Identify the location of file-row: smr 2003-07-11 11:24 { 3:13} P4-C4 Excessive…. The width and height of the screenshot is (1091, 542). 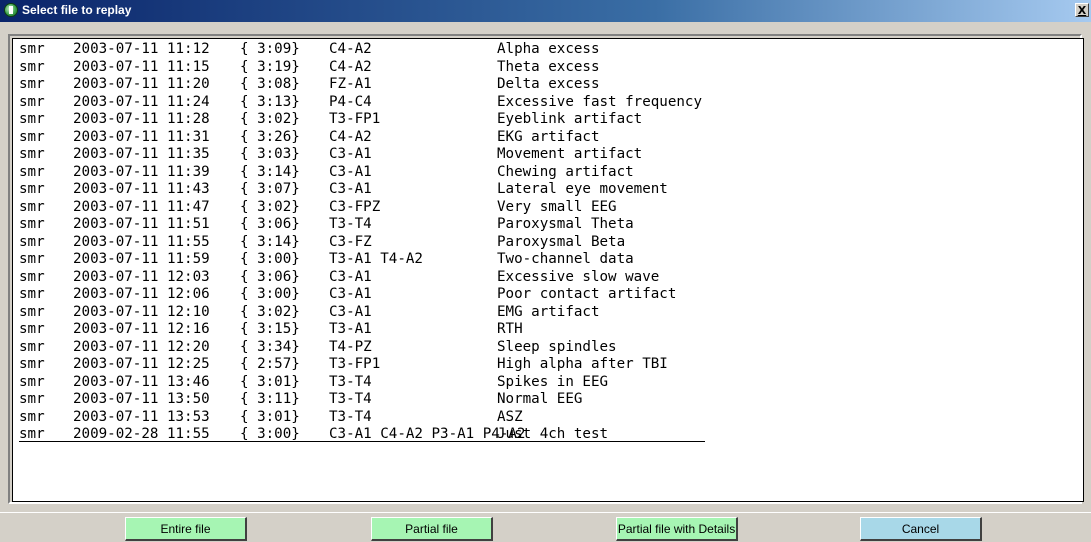
(548, 102).